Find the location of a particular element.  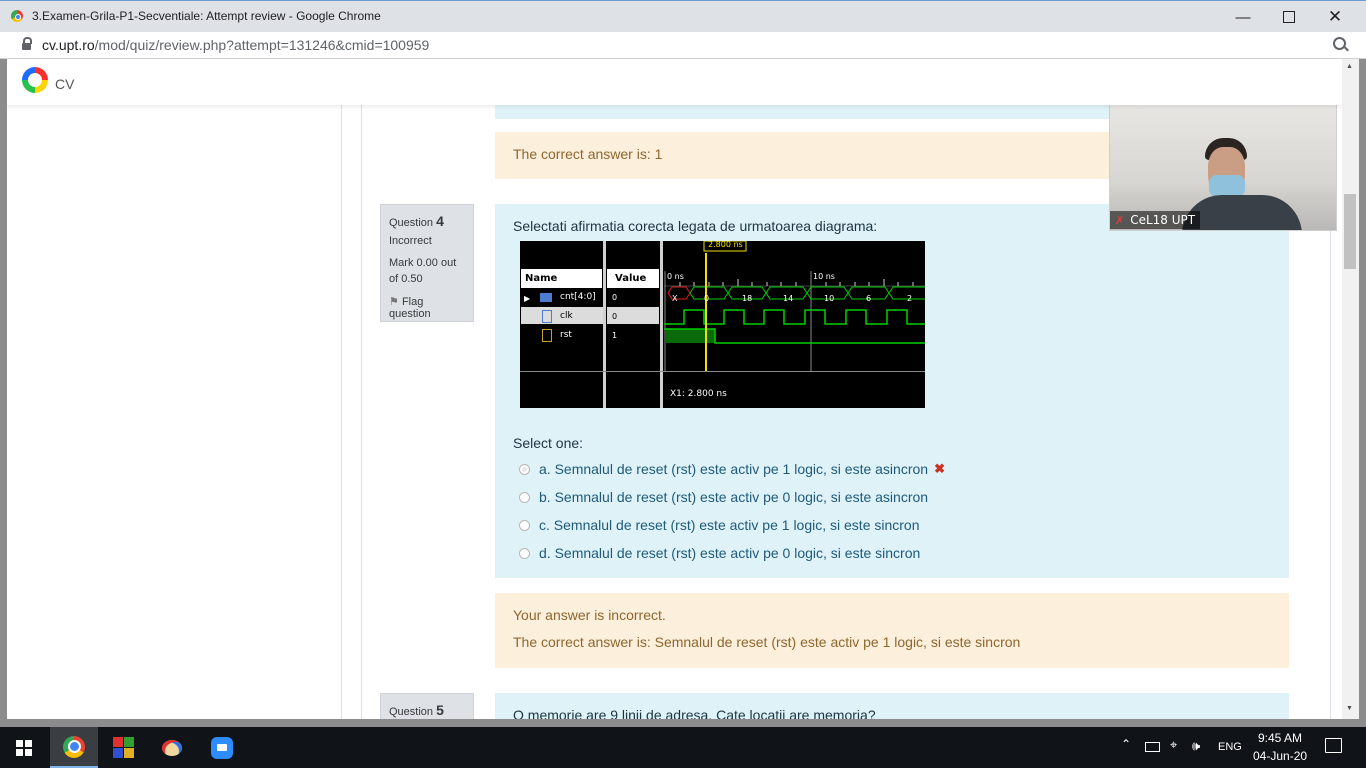

participant-name: CeL18 UPT is located at coordinates (1163, 220).